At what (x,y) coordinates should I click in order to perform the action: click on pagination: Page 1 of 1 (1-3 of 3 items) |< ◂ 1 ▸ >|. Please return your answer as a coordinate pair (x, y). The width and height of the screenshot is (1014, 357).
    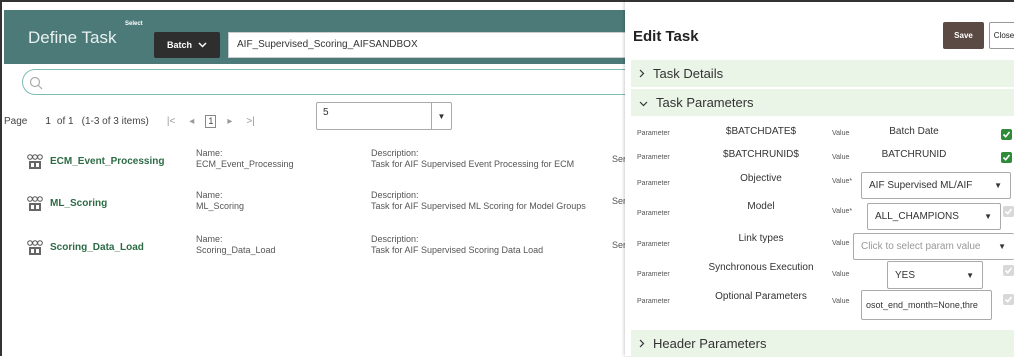
    Looking at the image, I should click on (133, 121).